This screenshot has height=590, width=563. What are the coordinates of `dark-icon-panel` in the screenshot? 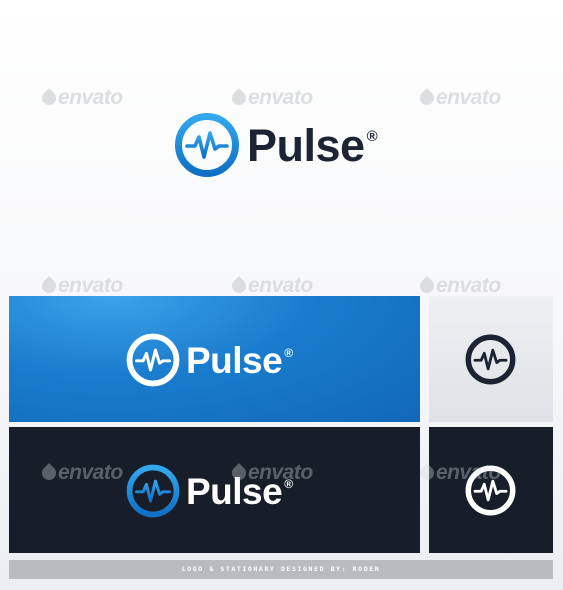 It's located at (491, 490).